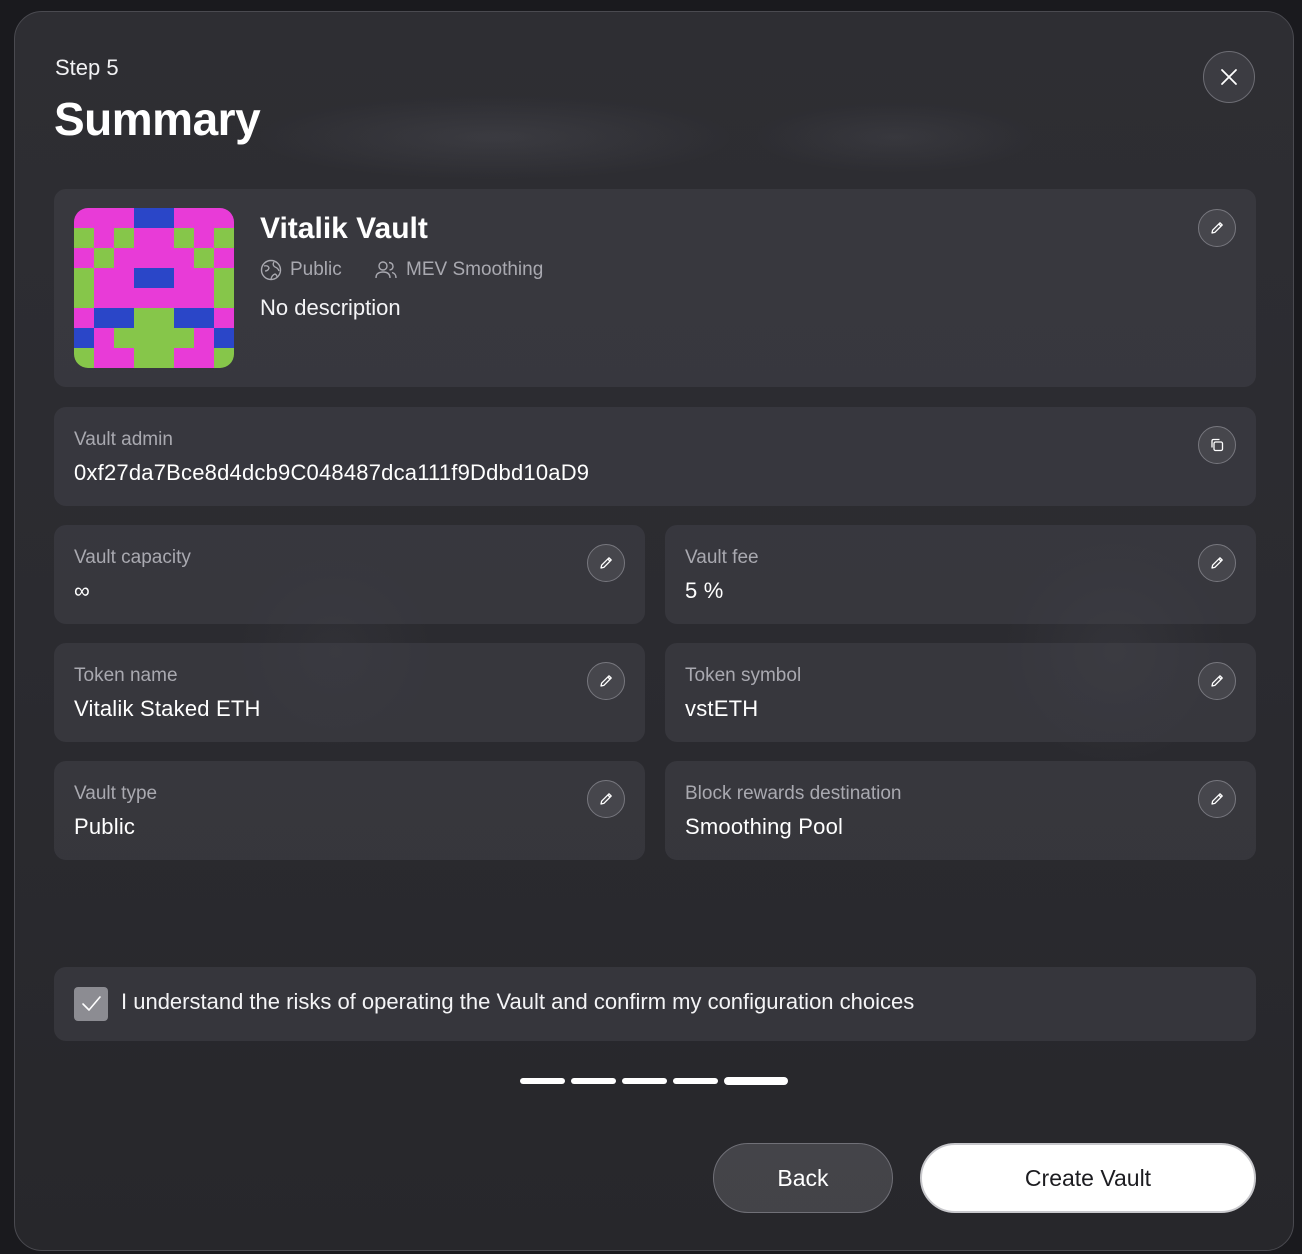 This screenshot has height=1254, width=1302. I want to click on edit-vault-type-button, so click(606, 799).